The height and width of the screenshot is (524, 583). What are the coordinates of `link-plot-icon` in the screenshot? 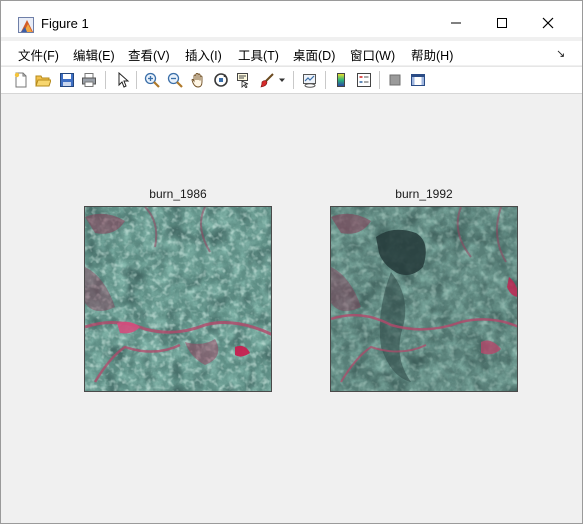 It's located at (310, 80).